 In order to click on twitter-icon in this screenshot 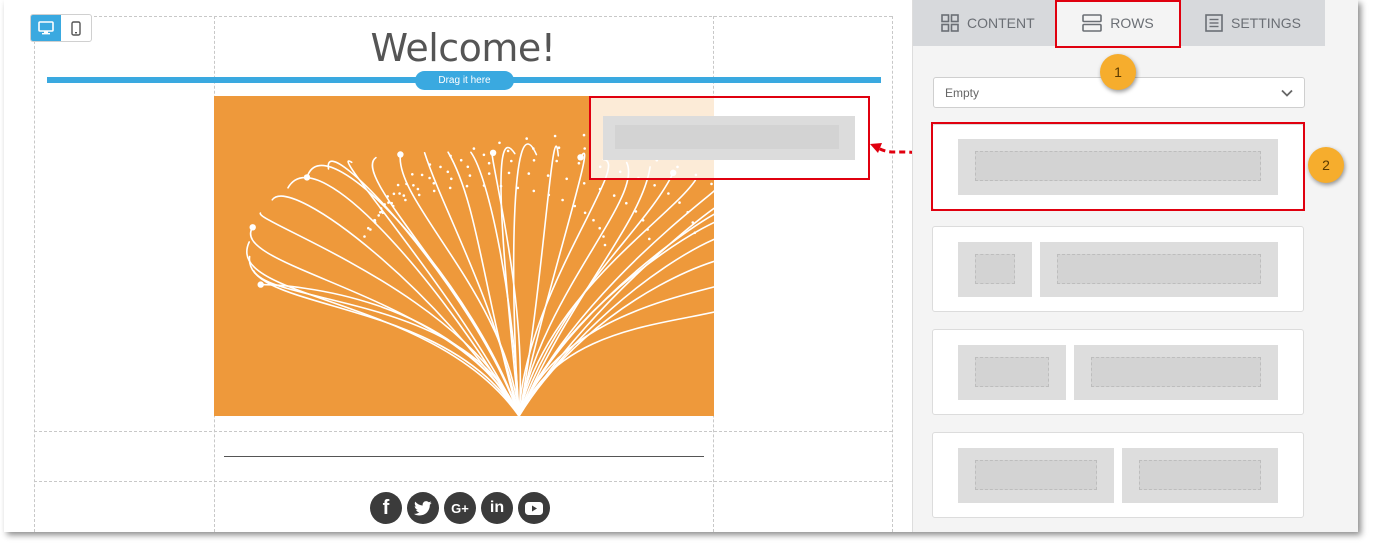, I will do `click(423, 508)`.